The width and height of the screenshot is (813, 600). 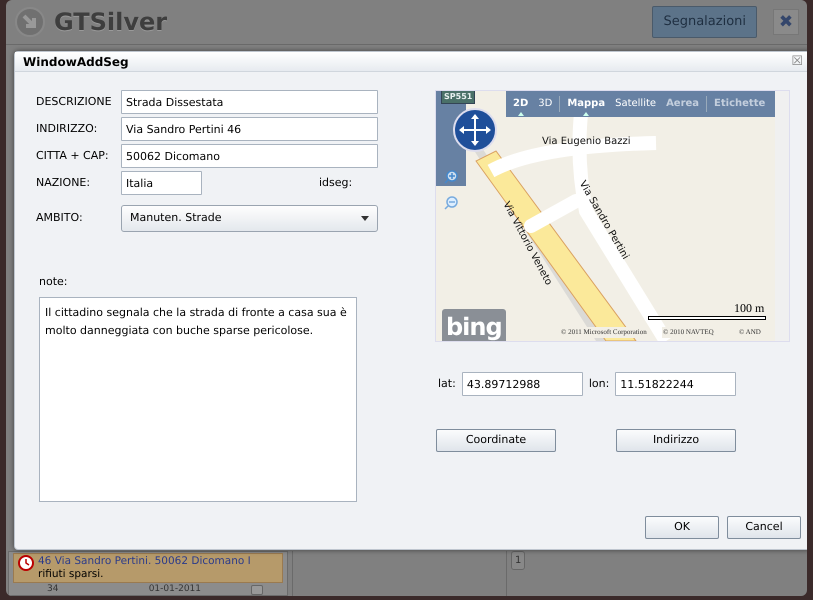 What do you see at coordinates (53, 282) in the screenshot?
I see `note-label: note:` at bounding box center [53, 282].